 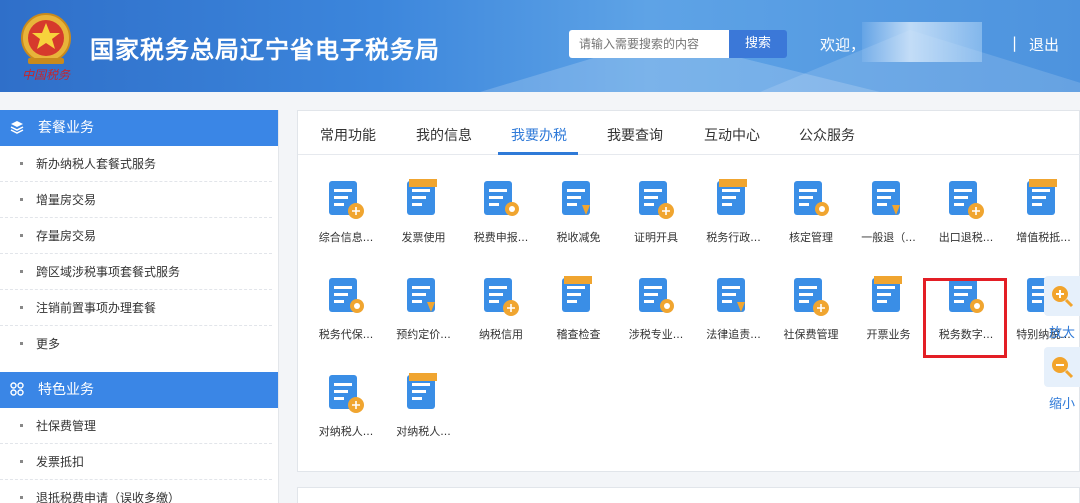 I want to click on sidebar-item-label: 存量房交易, so click(x=66, y=236).